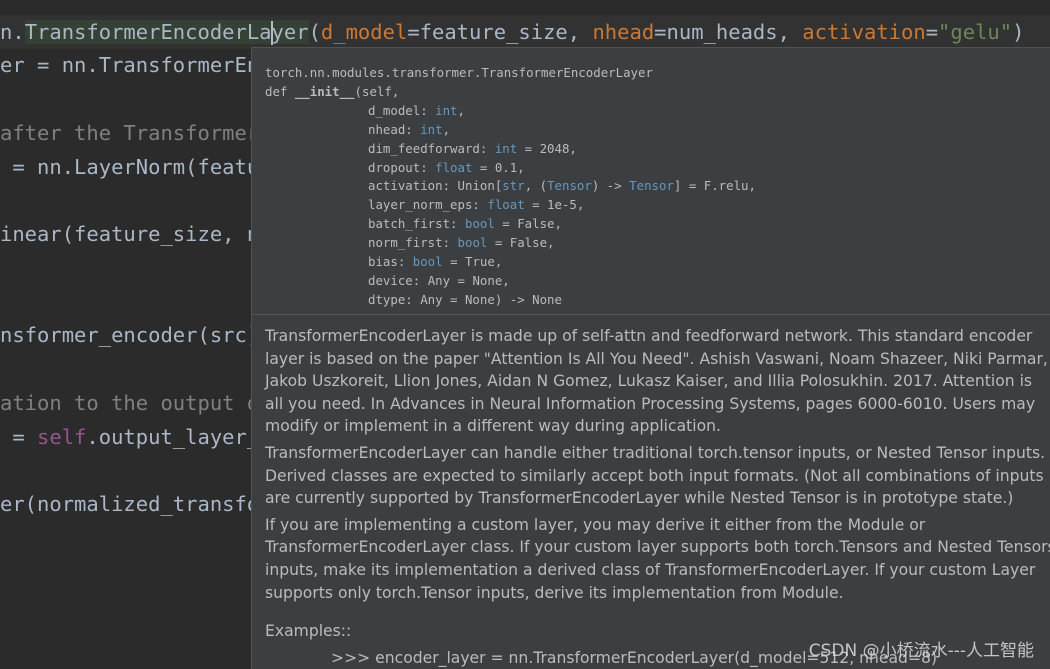 This screenshot has height=669, width=1050. I want to click on param-default: Any = None) -> None, so click(491, 299).